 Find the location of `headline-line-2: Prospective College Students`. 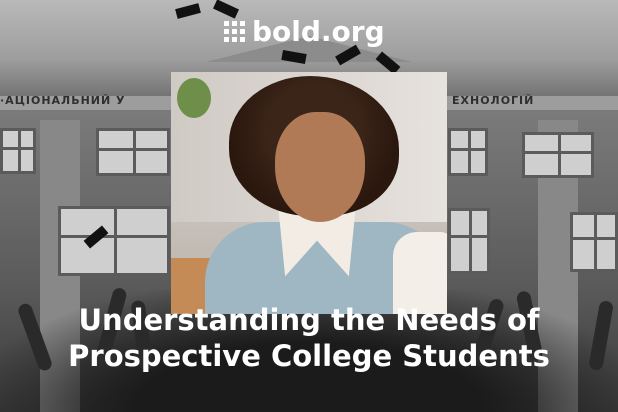

headline-line-2: Prospective College Students is located at coordinates (309, 356).